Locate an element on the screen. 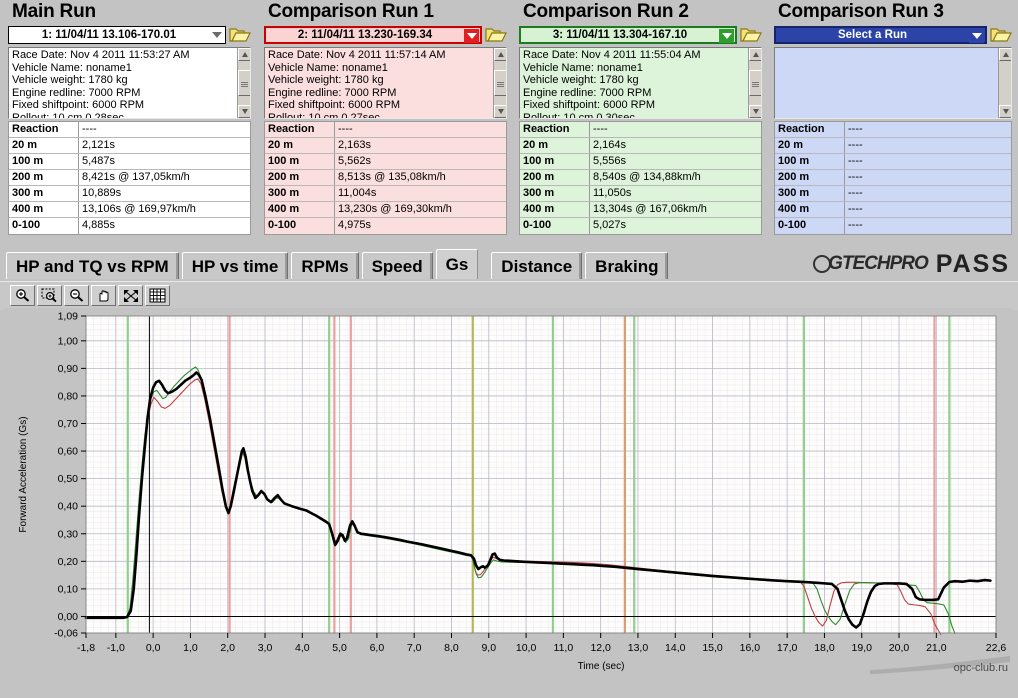 This screenshot has height=698, width=1018. tab-braking: Braking is located at coordinates (627, 265).